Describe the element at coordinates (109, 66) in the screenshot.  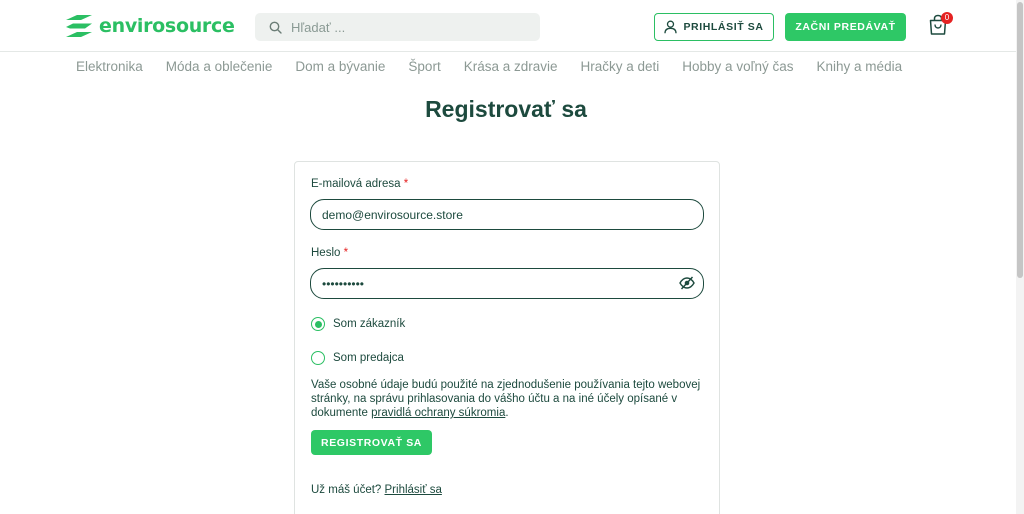
I see `category-electronics: Elektronika` at that location.